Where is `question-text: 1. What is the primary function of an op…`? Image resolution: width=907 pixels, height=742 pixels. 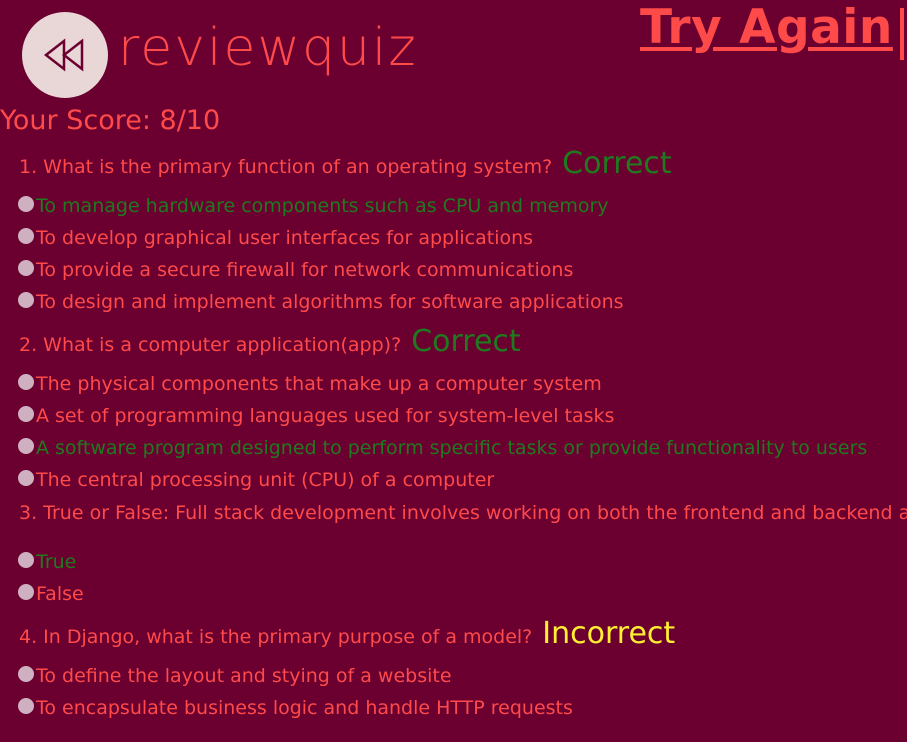
question-text: 1. What is the primary function of an op… is located at coordinates (286, 167).